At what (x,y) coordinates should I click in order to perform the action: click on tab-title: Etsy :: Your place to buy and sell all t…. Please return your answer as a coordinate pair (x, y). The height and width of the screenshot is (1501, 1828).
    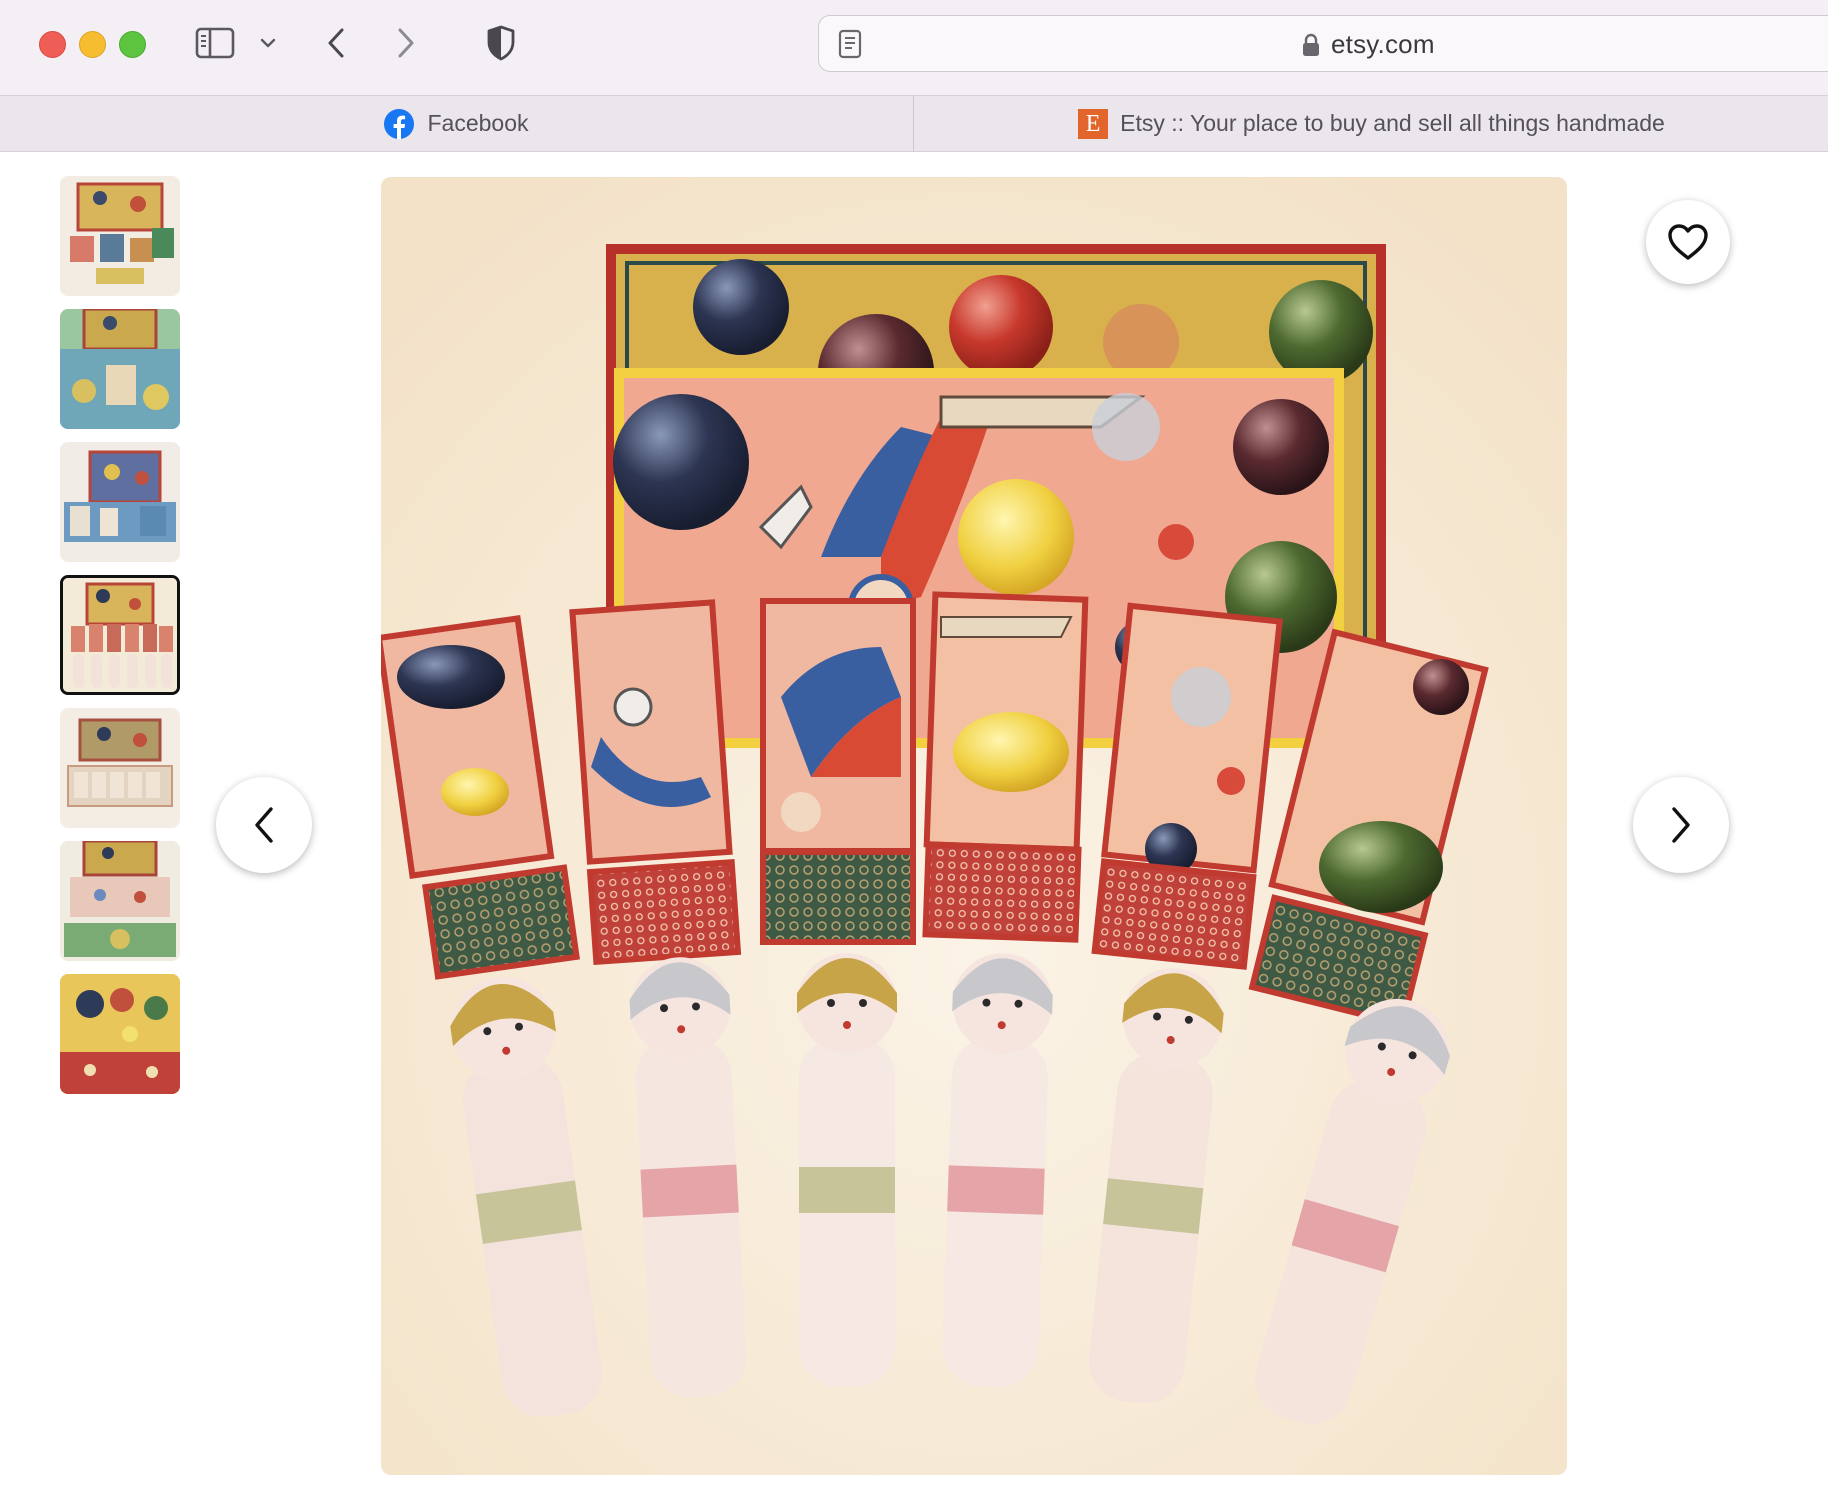
    Looking at the image, I should click on (1392, 123).